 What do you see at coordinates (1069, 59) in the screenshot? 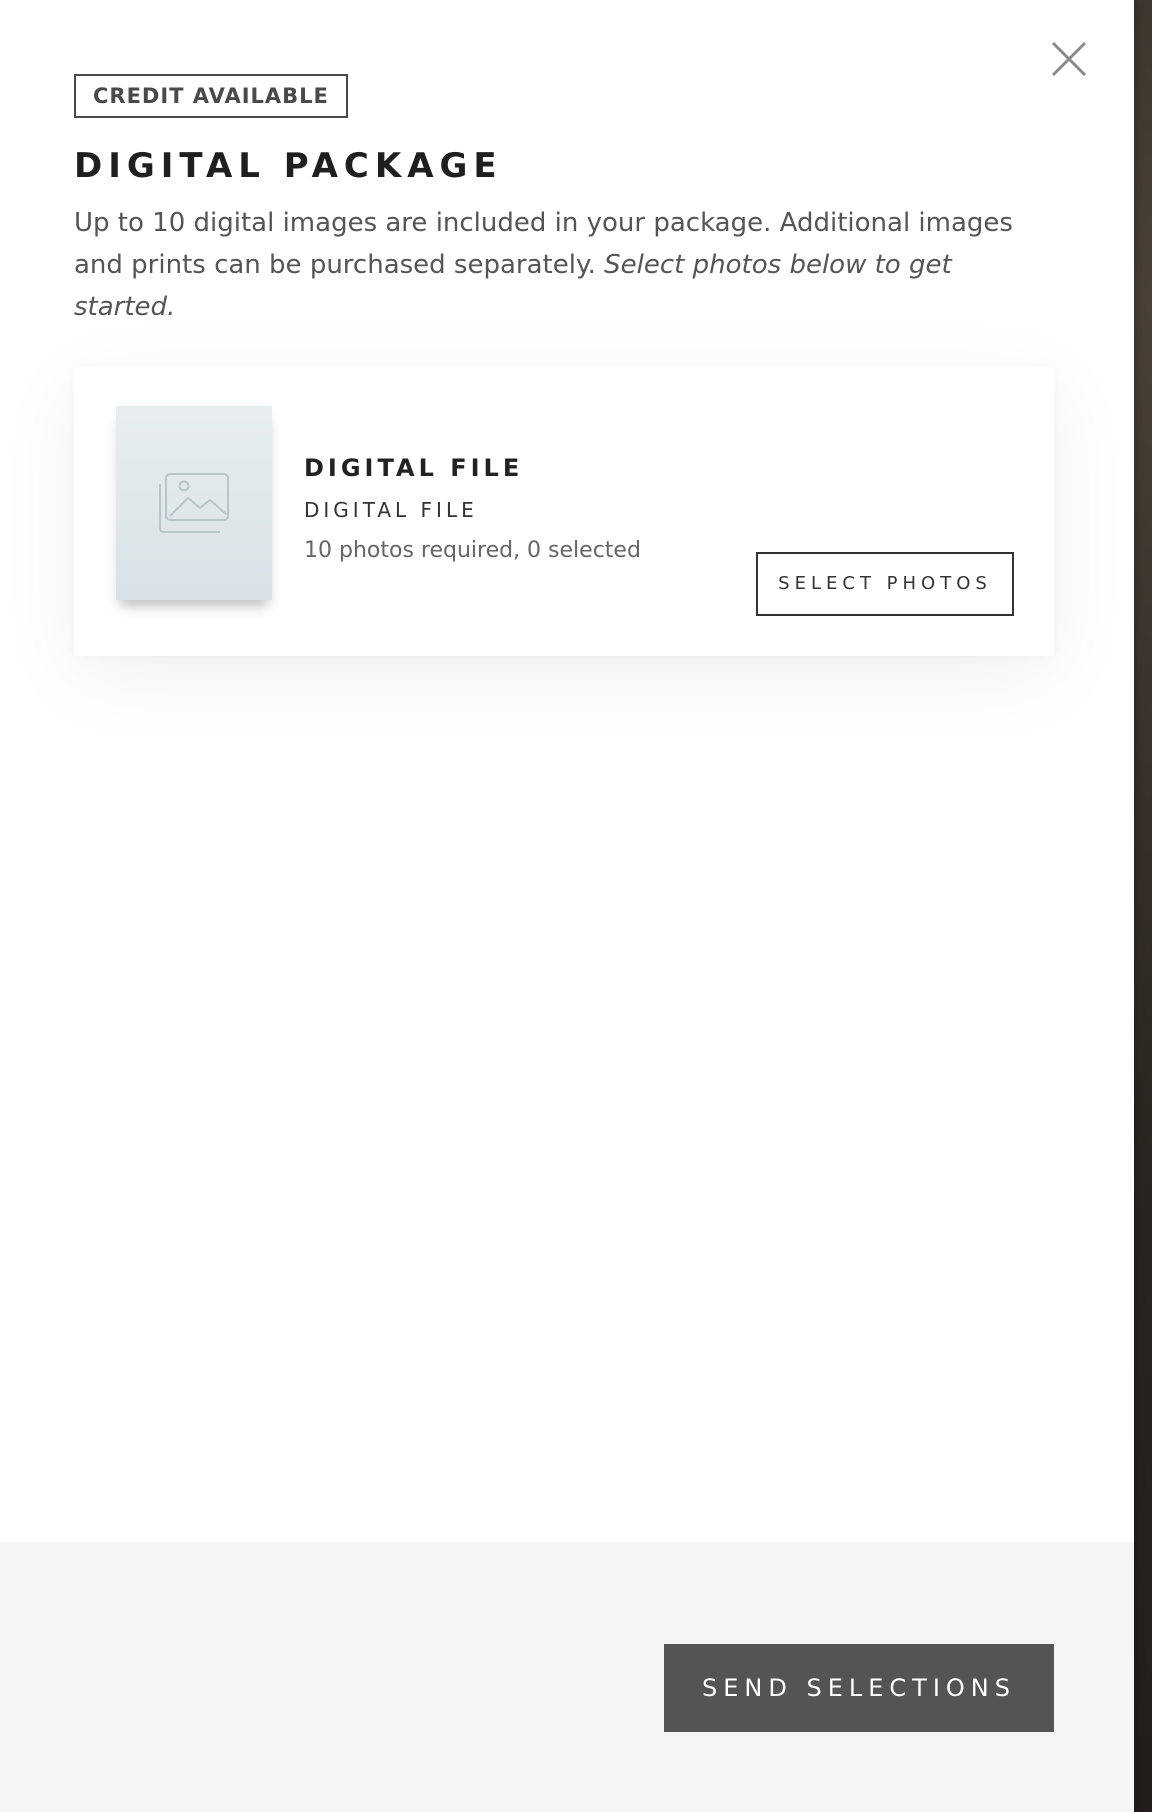
I see `close-icon` at bounding box center [1069, 59].